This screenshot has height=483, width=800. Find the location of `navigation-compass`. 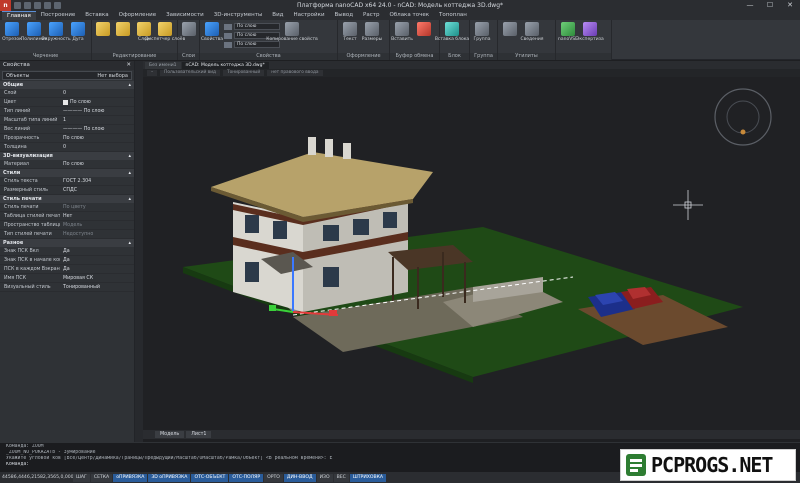

navigation-compass is located at coordinates (743, 117).